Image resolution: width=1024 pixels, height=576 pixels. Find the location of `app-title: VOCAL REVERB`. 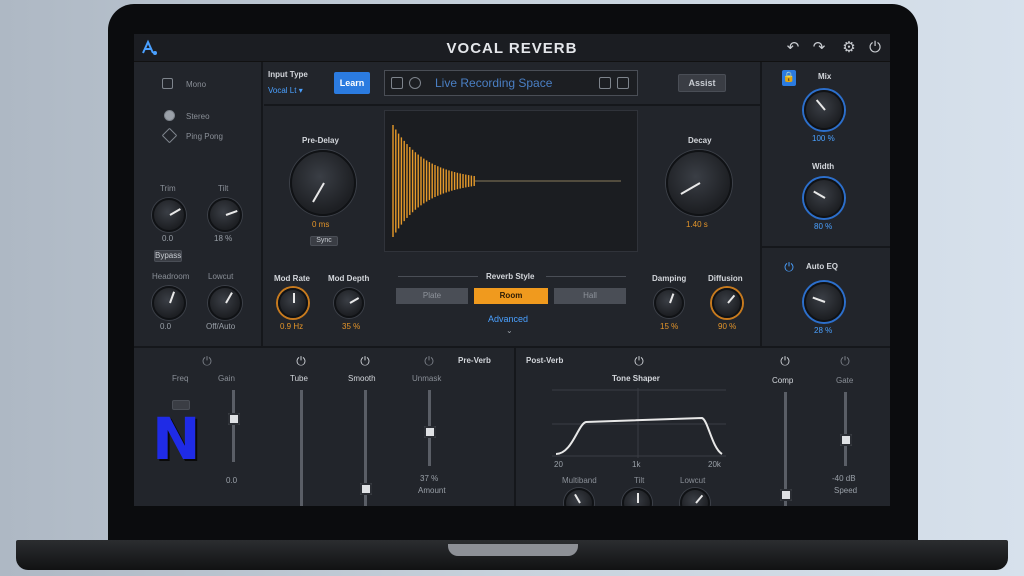

app-title: VOCAL REVERB is located at coordinates (512, 48).